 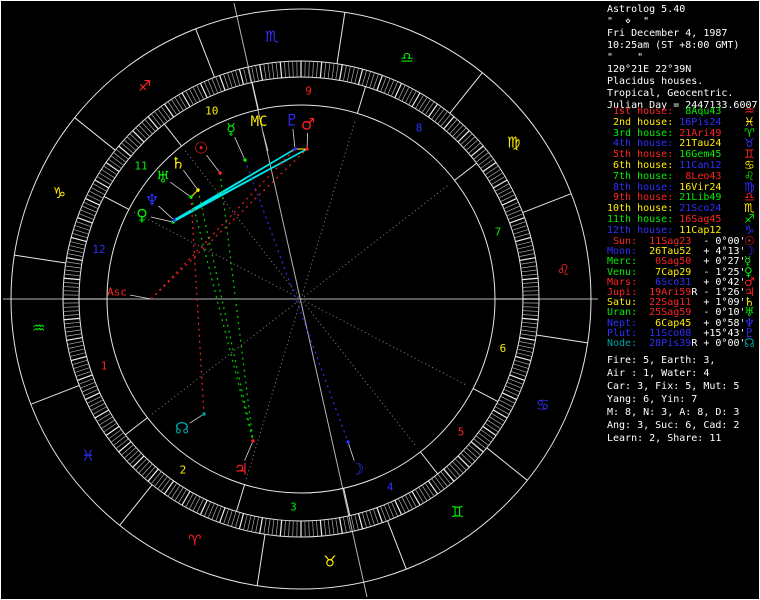 I want to click on mercury-icon: ☿, so click(x=231, y=129).